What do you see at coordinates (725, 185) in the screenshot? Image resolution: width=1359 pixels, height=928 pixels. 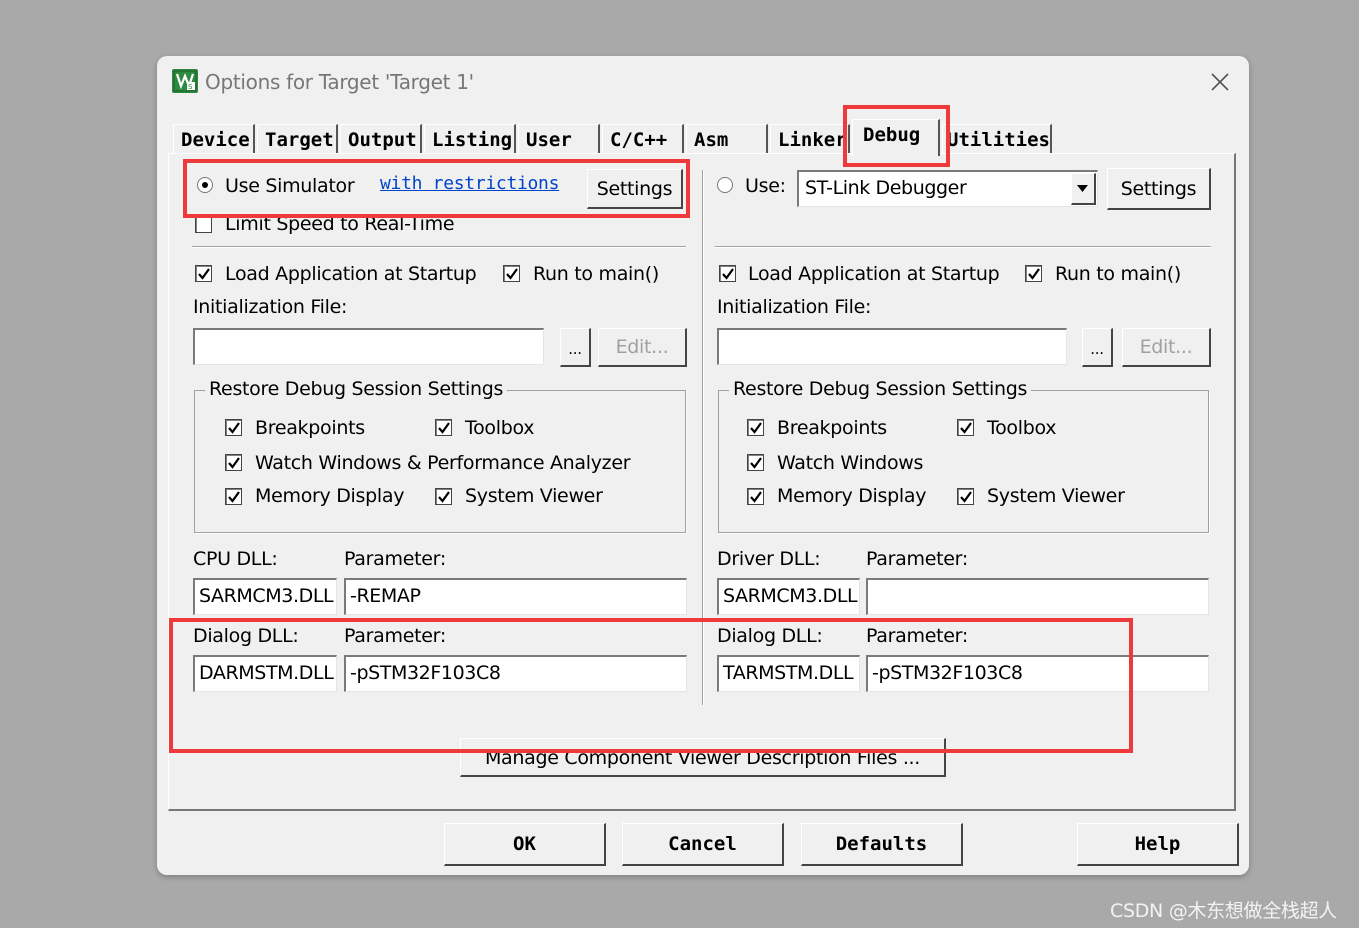 I see `use-debugger-radio` at bounding box center [725, 185].